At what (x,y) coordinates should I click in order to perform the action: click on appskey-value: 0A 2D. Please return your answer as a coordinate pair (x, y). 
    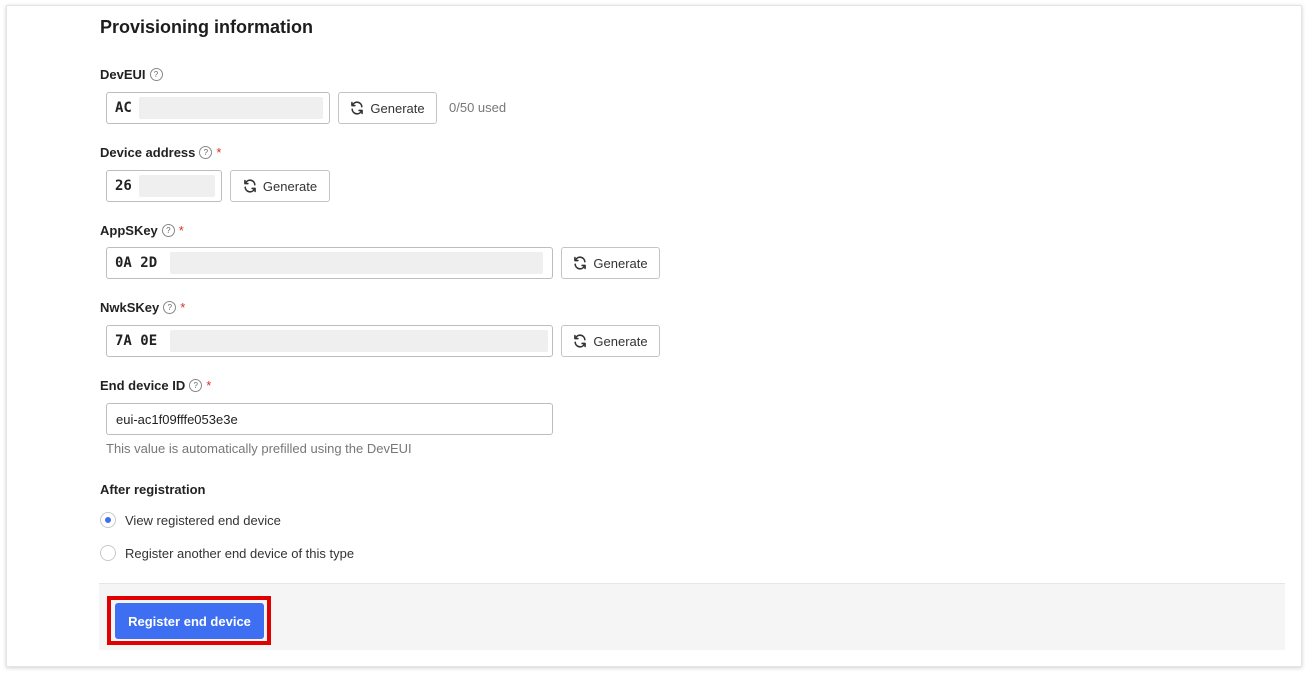
    Looking at the image, I should click on (136, 263).